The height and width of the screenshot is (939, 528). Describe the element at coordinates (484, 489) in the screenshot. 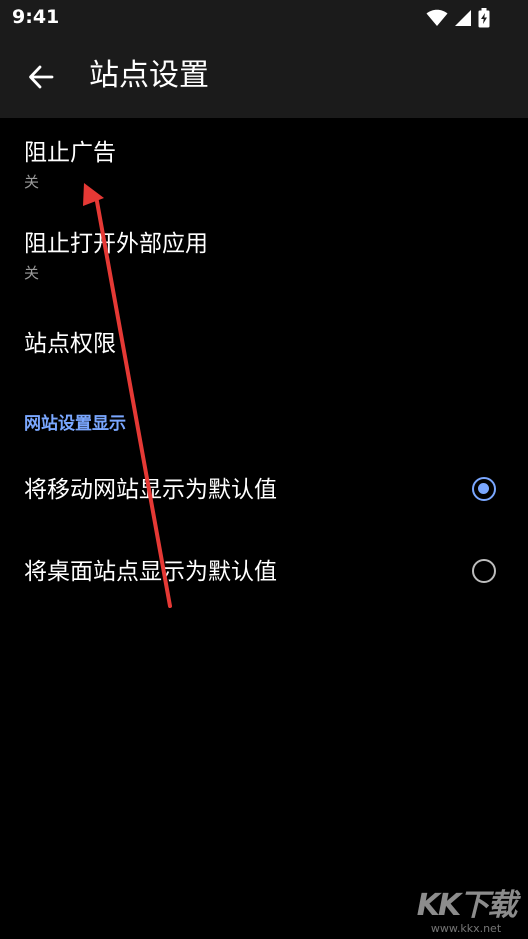

I see `radio-button-checked` at that location.